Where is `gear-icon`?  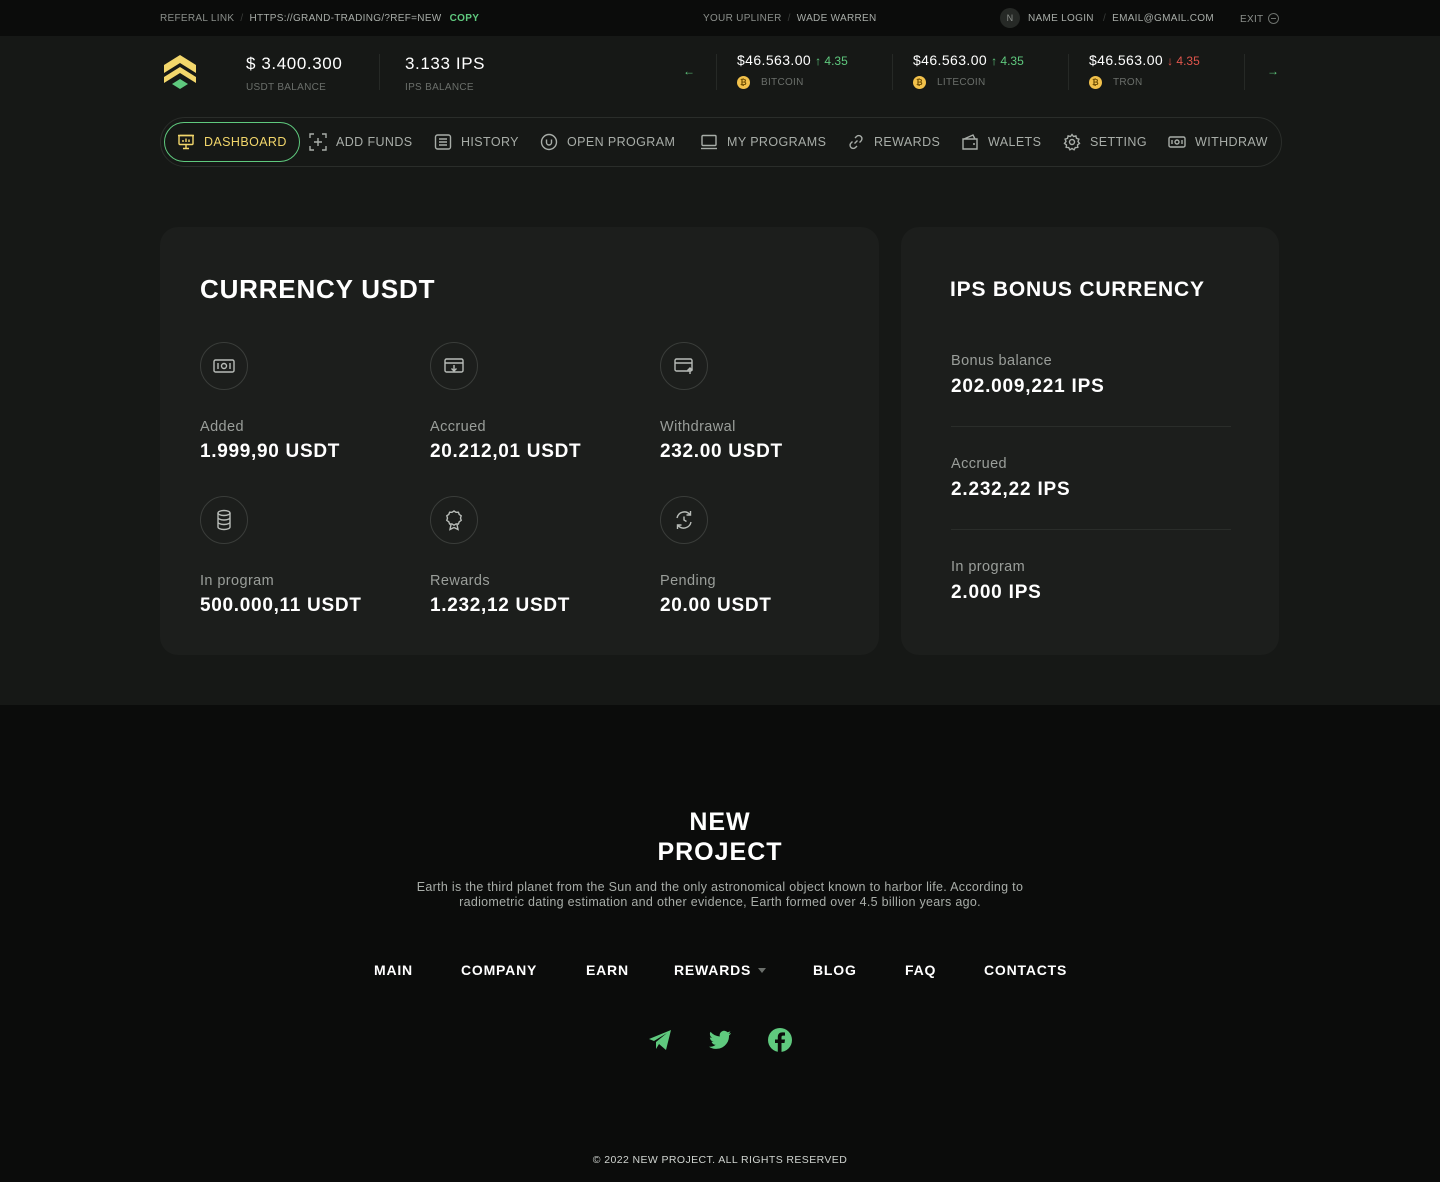
gear-icon is located at coordinates (1072, 142).